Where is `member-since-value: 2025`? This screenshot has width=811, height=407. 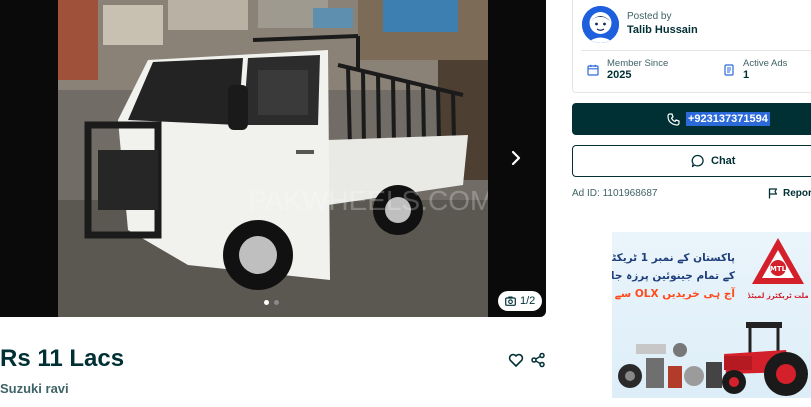
member-since-value: 2025 is located at coordinates (619, 75).